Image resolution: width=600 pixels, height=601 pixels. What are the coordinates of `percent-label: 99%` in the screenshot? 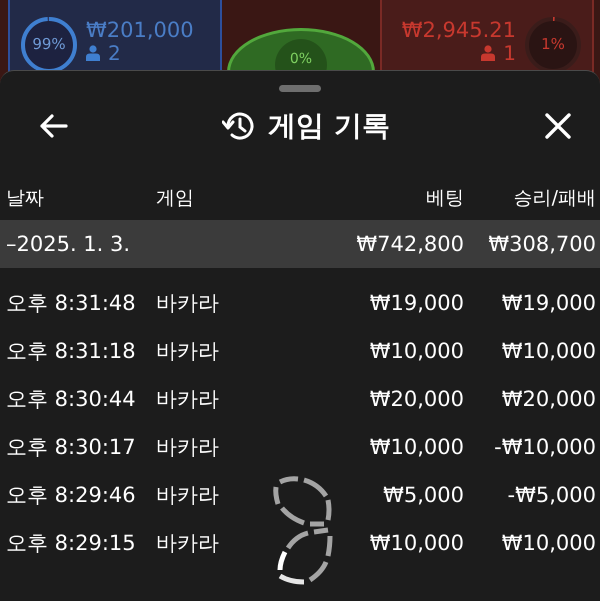 It's located at (49, 44).